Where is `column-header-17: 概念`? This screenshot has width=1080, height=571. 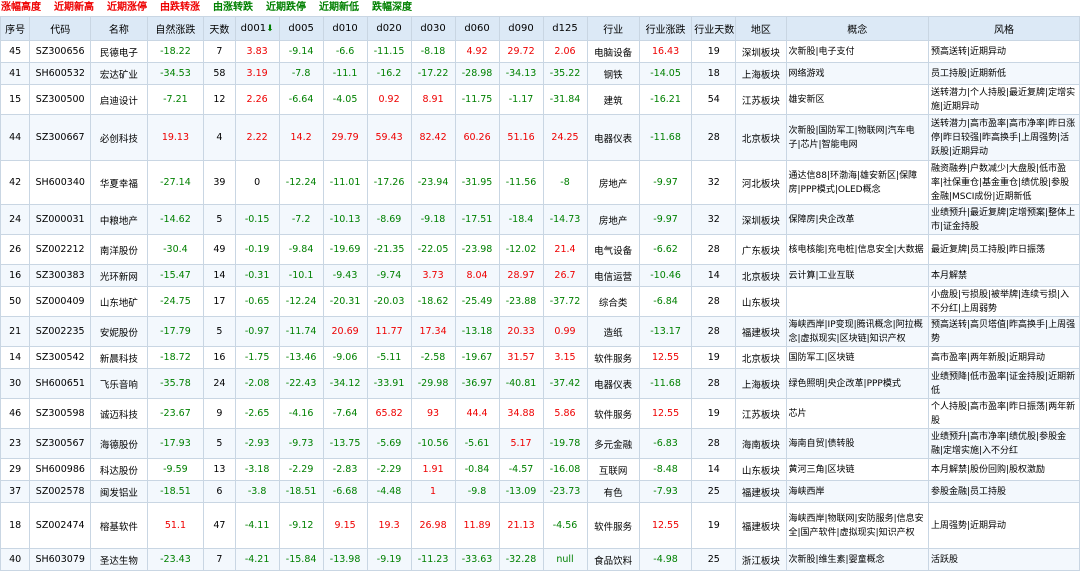
column-header-17: 概念 is located at coordinates (857, 28).